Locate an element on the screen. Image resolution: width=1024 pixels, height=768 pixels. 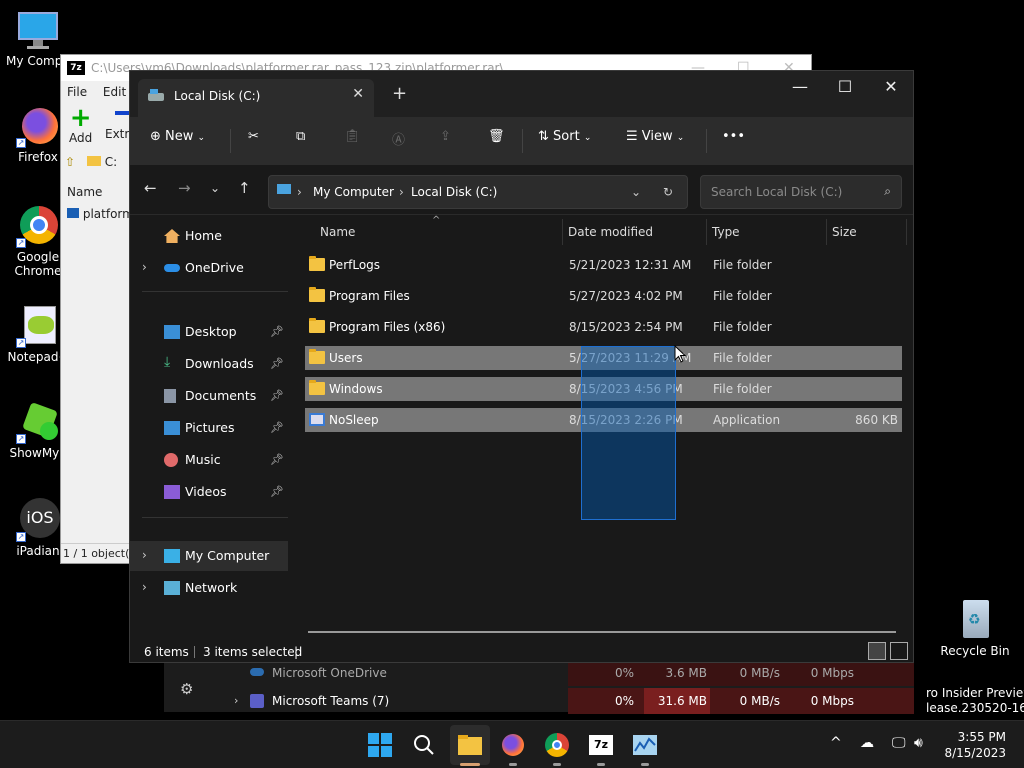
more-options-icon: ••• is located at coordinates (733, 136).